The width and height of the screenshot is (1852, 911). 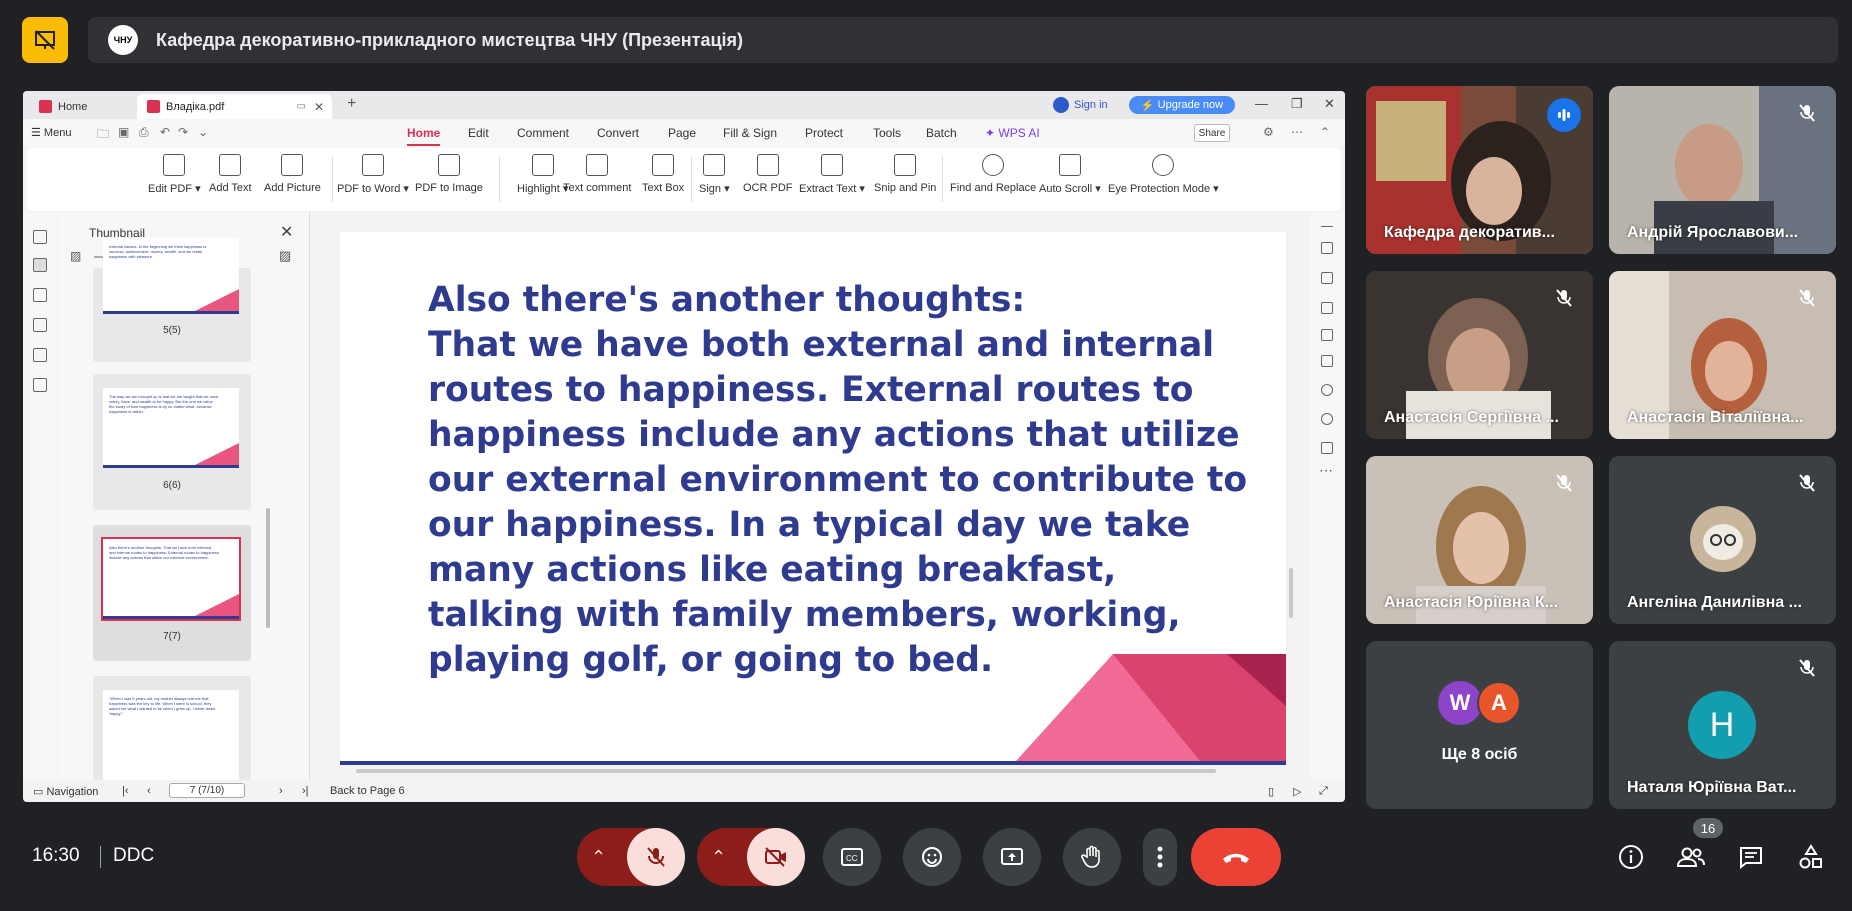 I want to click on camera-options-chevron-icon: ⌃, so click(x=718, y=857).